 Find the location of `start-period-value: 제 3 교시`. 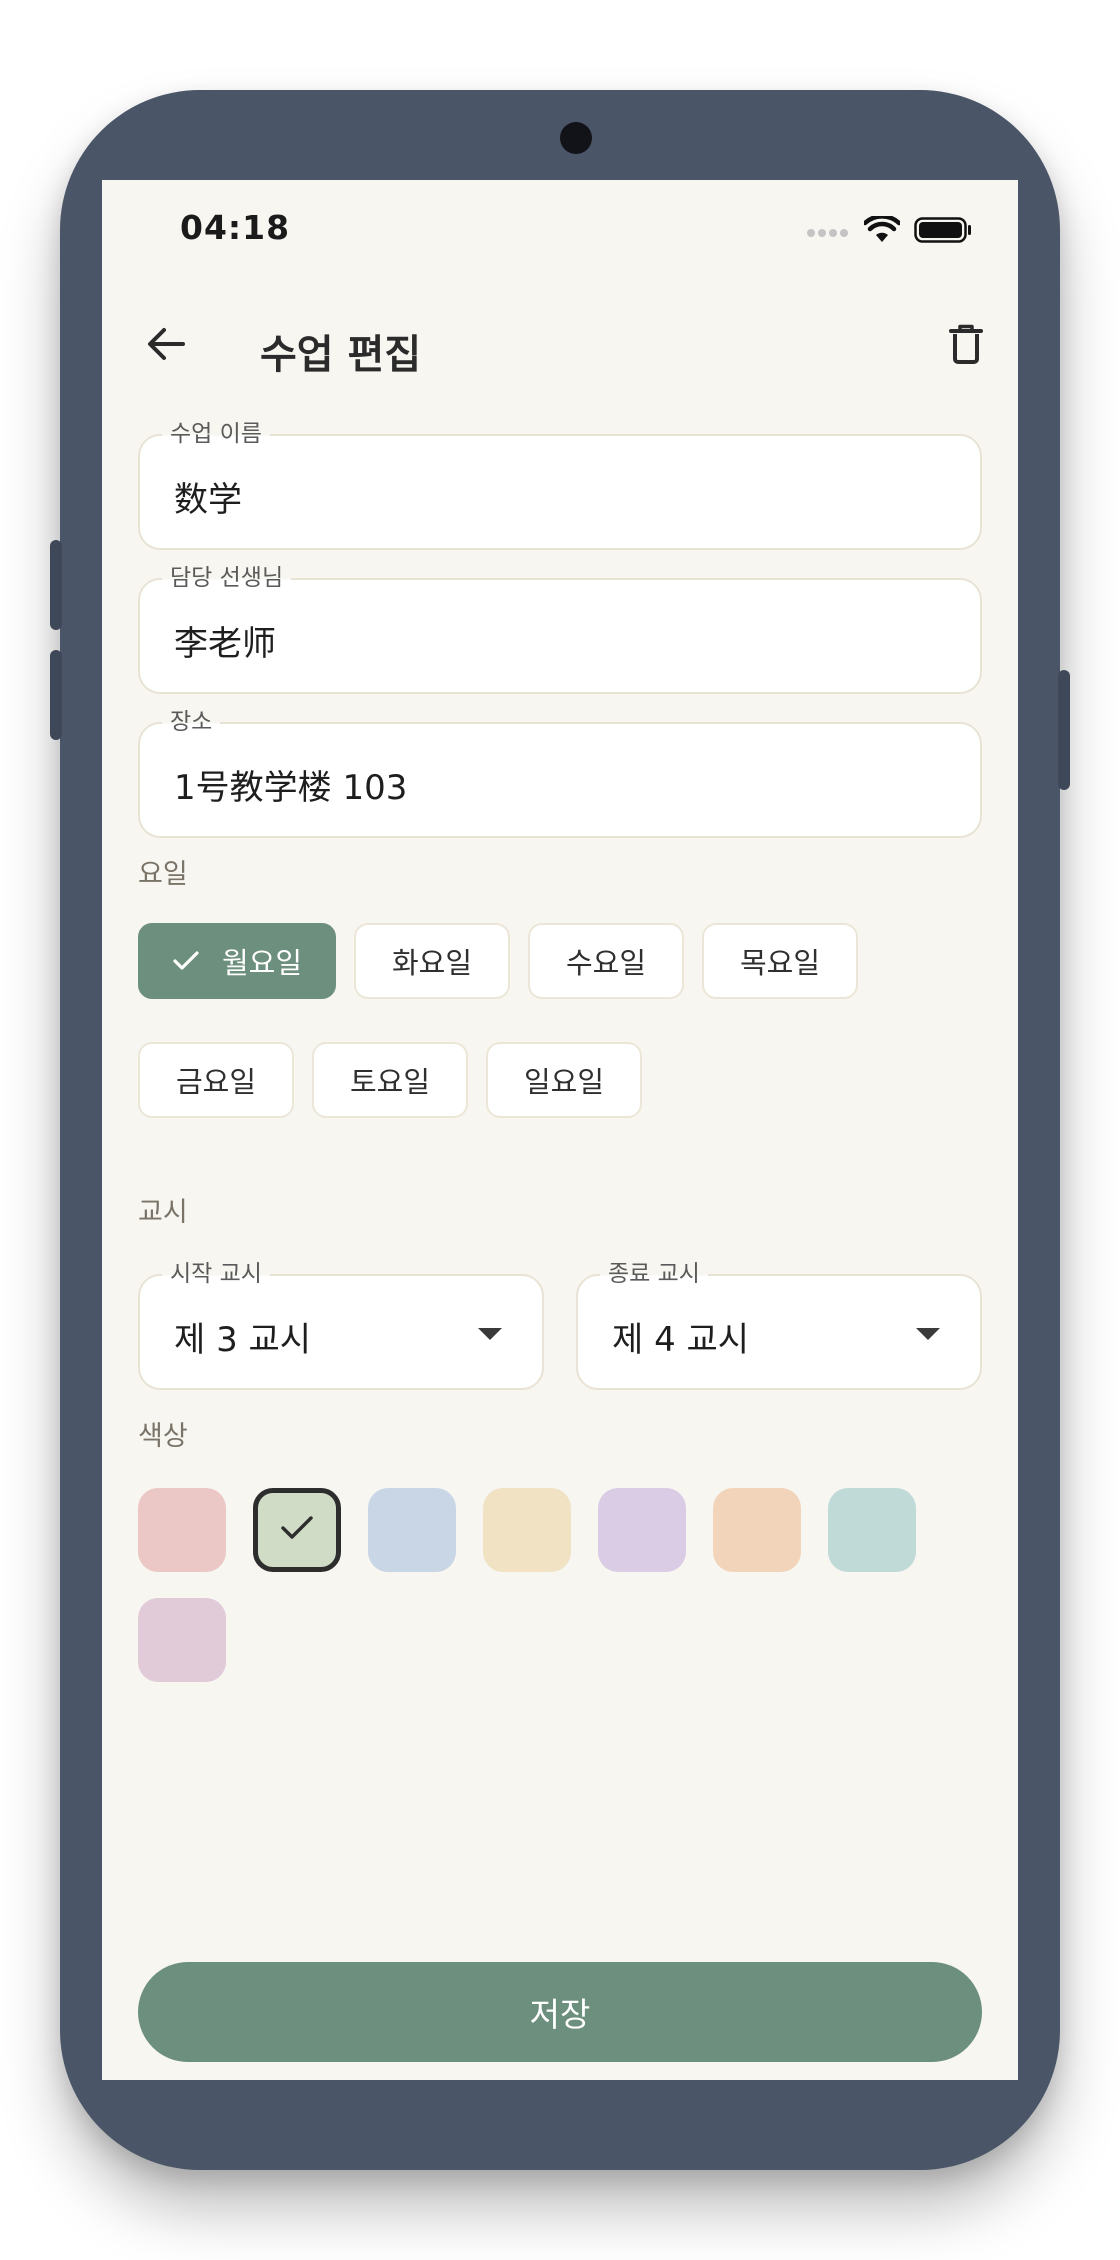

start-period-value: 제 3 교시 is located at coordinates (243, 1340).